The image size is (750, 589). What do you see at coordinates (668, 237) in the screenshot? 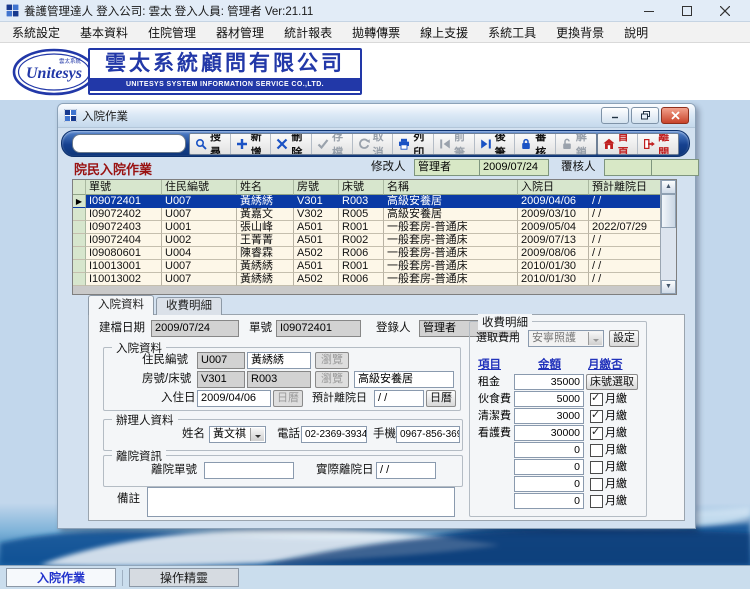
I see `table-scrollbar: ▲ ▼` at bounding box center [668, 237].